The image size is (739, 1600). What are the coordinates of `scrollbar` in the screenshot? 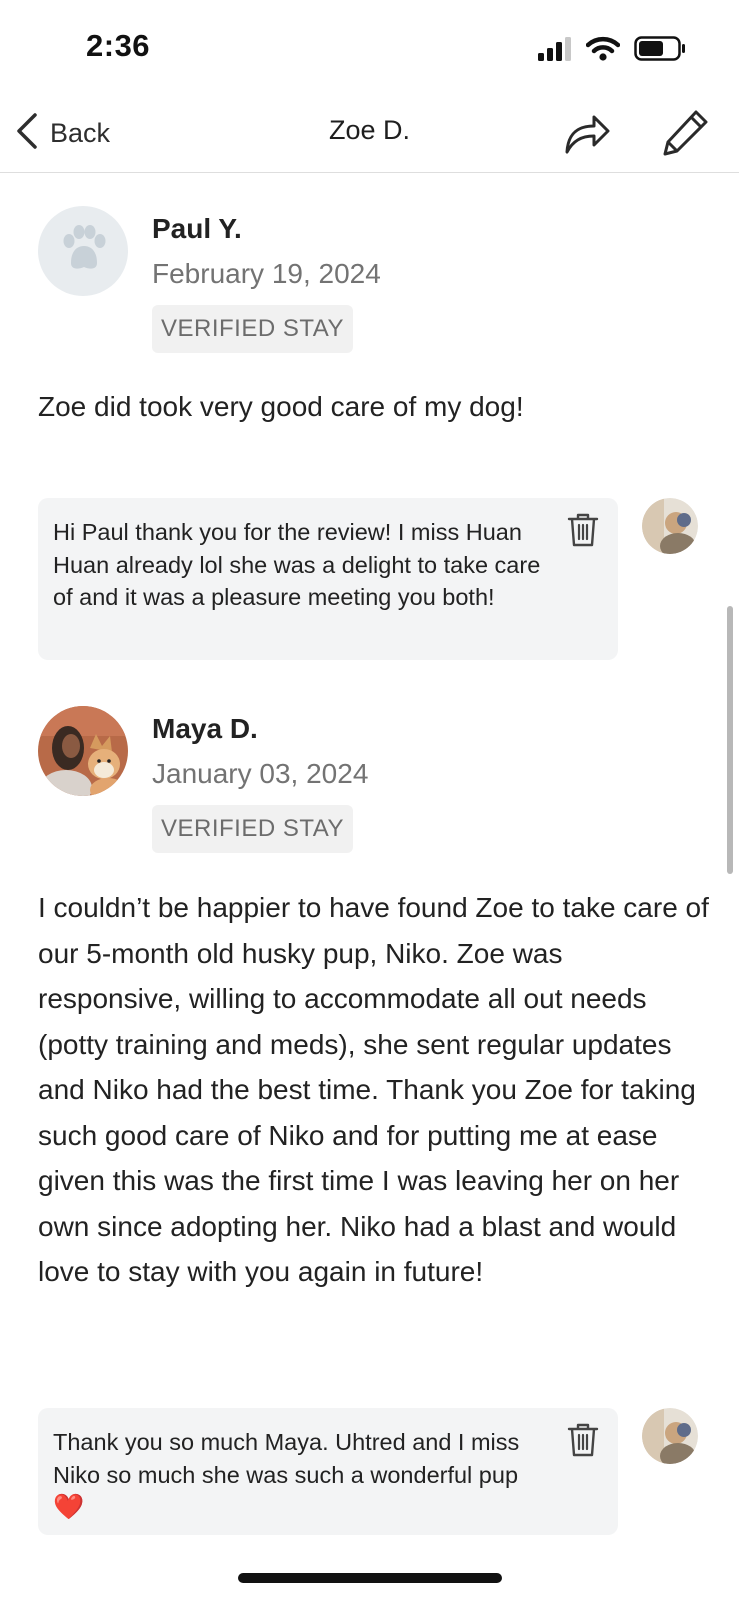 It's located at (730, 740).